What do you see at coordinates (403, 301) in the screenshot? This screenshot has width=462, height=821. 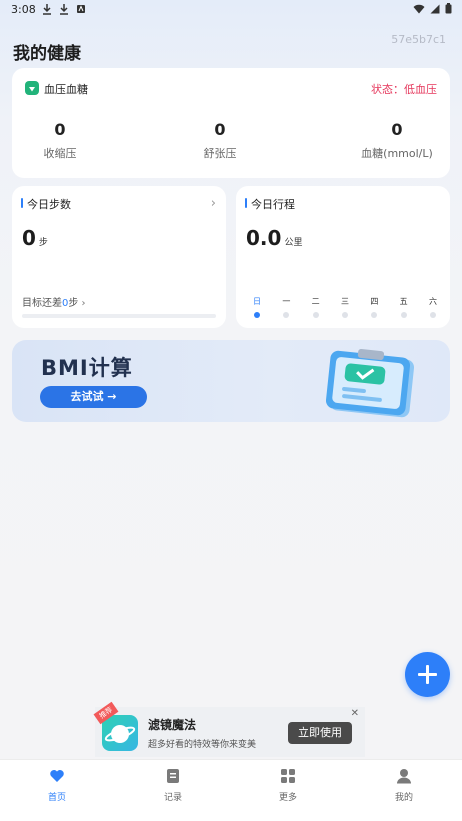 I see `weekday-label: 五` at bounding box center [403, 301].